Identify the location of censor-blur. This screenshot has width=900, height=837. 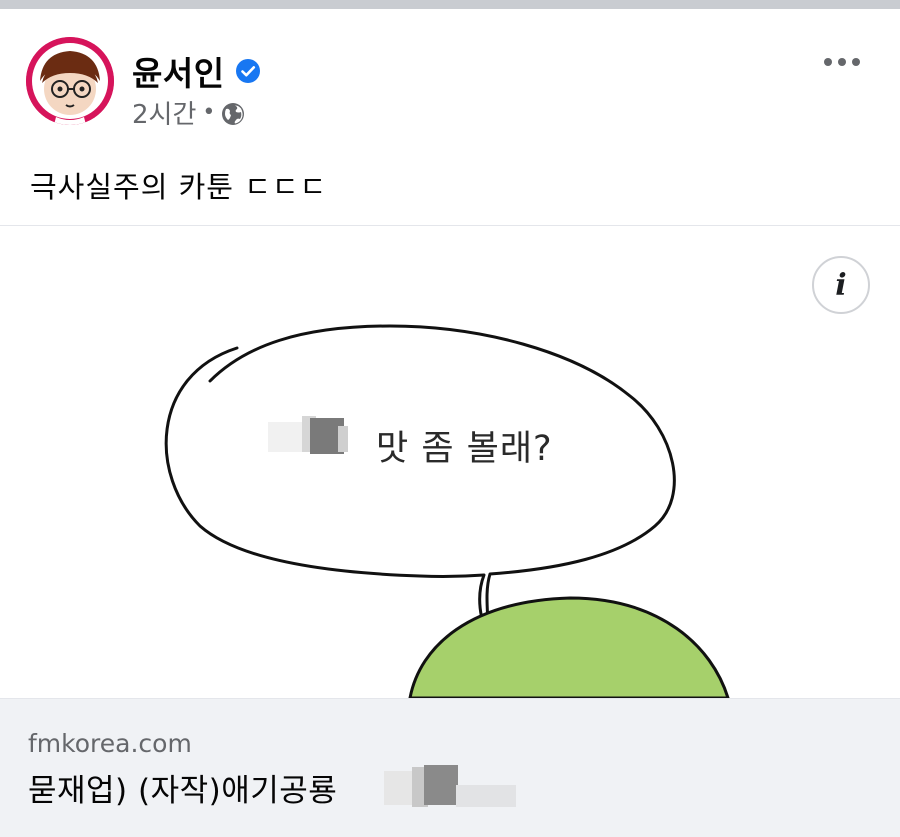
(450, 786).